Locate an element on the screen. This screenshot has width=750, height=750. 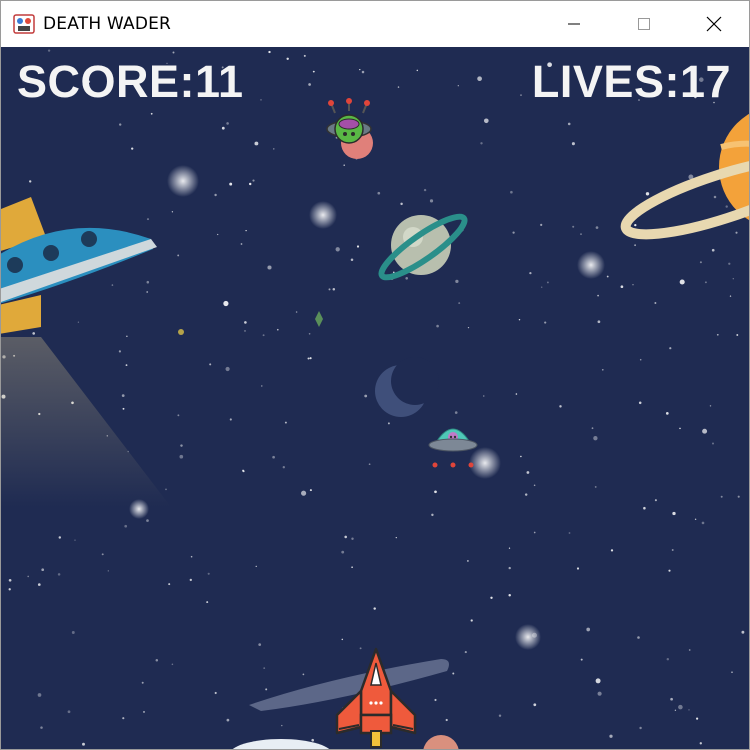
maximize-button is located at coordinates (644, 24).